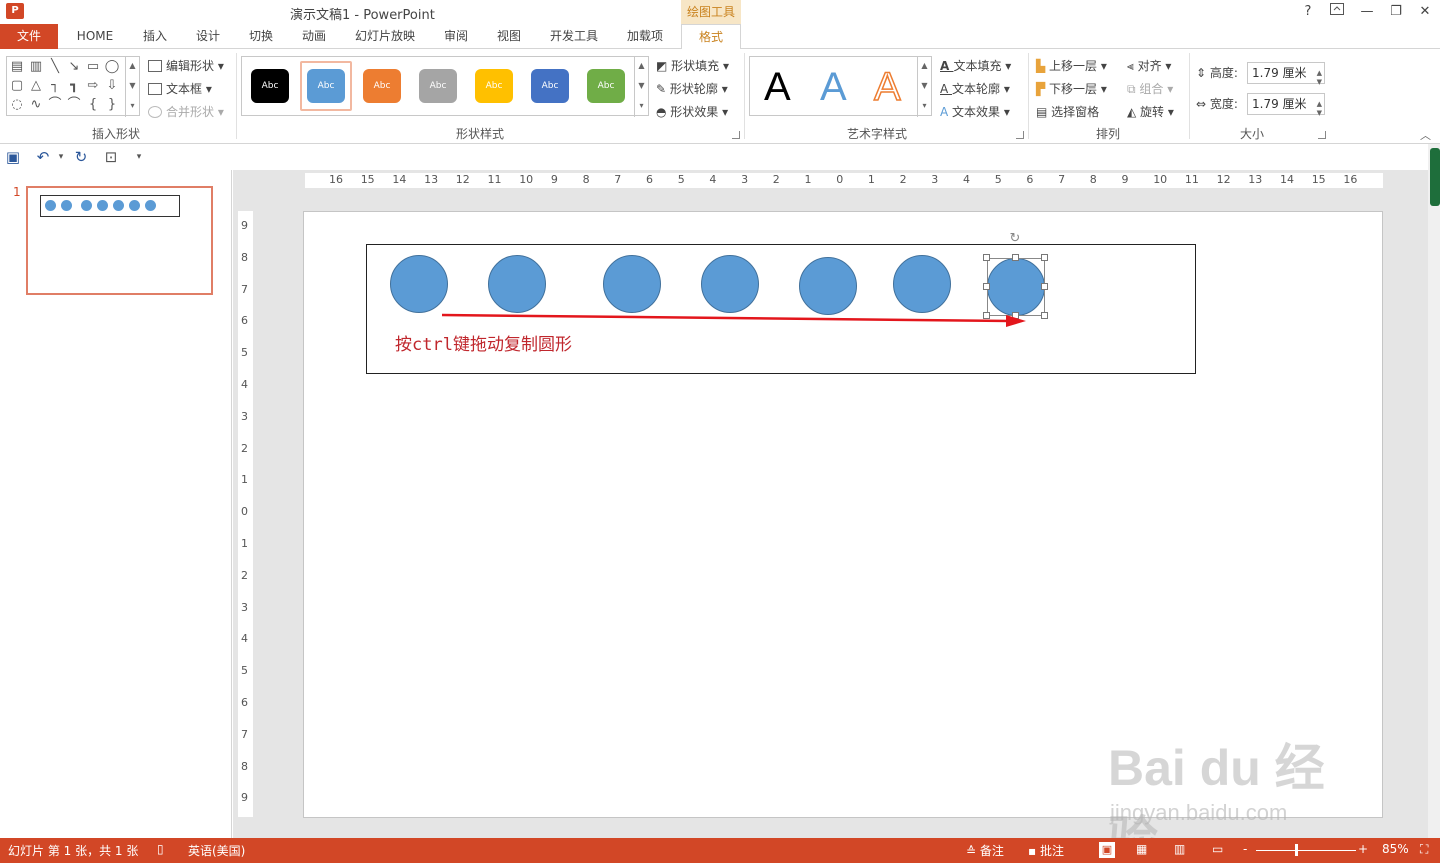  I want to click on shape-styles-gallery: Abc Abc Abc Abc Abc Abc Abc ▲ ▼ ▾, so click(445, 86).